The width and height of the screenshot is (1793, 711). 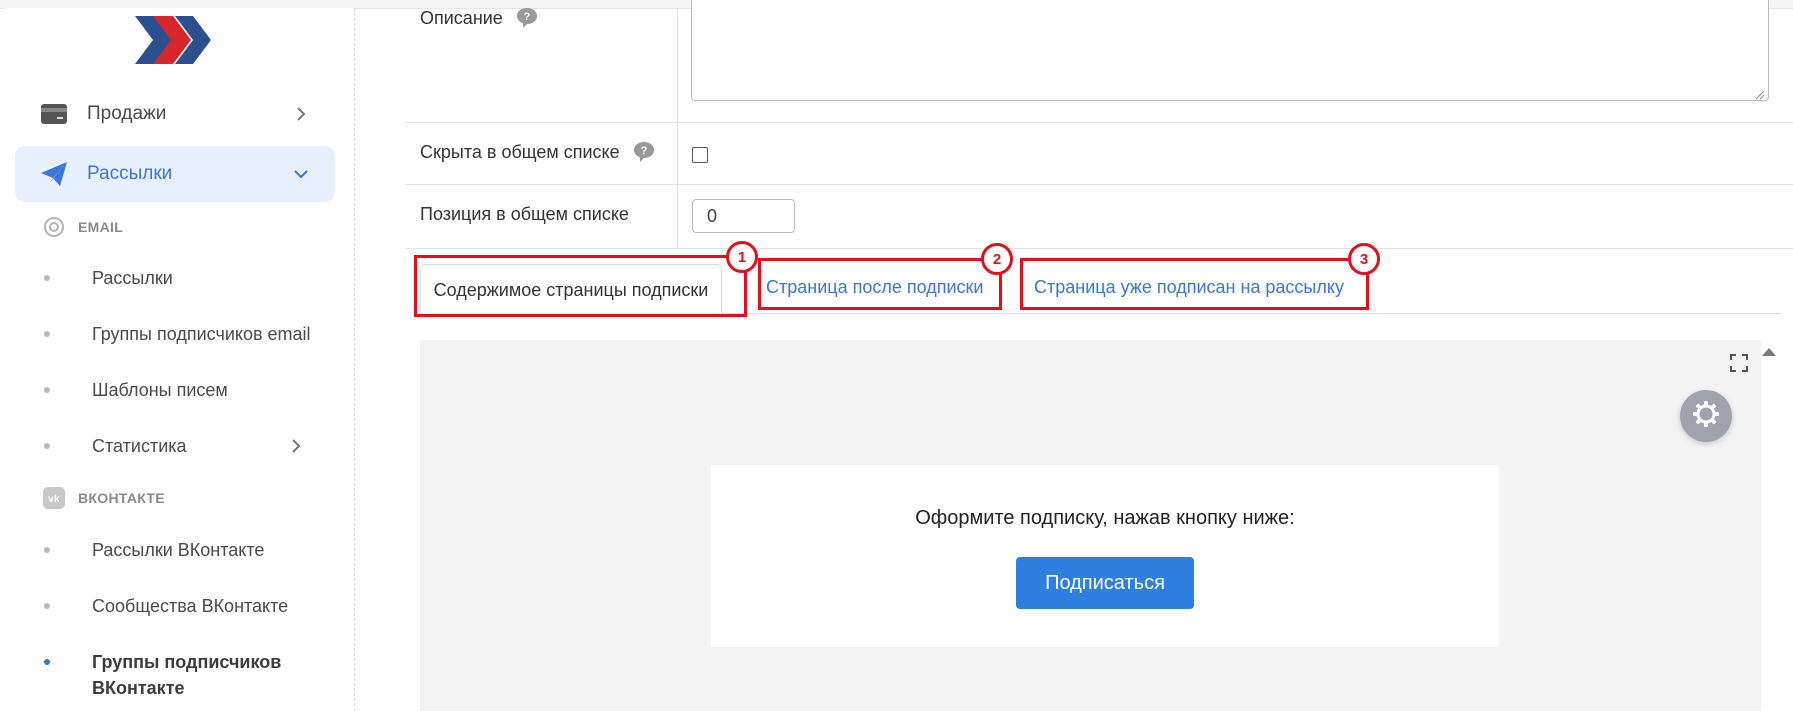 What do you see at coordinates (175, 114) in the screenshot?
I see `sidebar-item-sales: Продажи` at bounding box center [175, 114].